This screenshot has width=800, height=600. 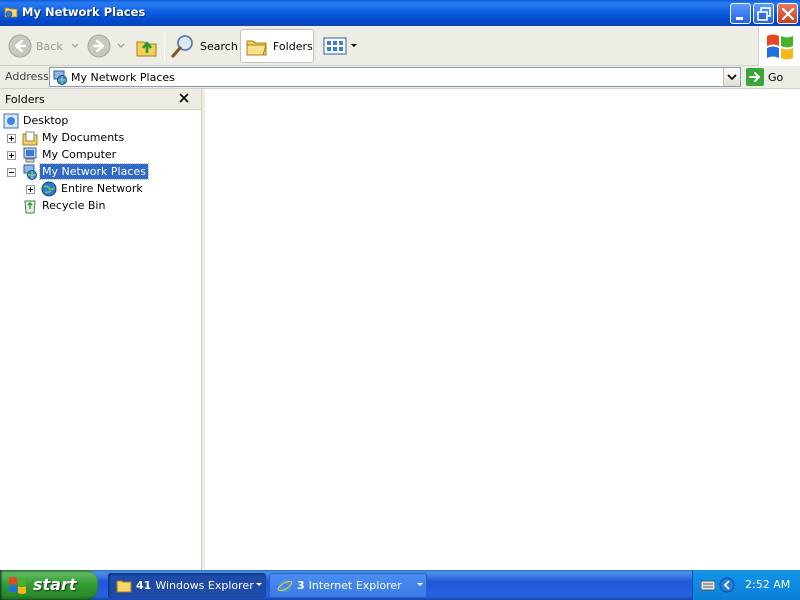 I want to click on group-label: Windows Explorer, so click(x=204, y=585).